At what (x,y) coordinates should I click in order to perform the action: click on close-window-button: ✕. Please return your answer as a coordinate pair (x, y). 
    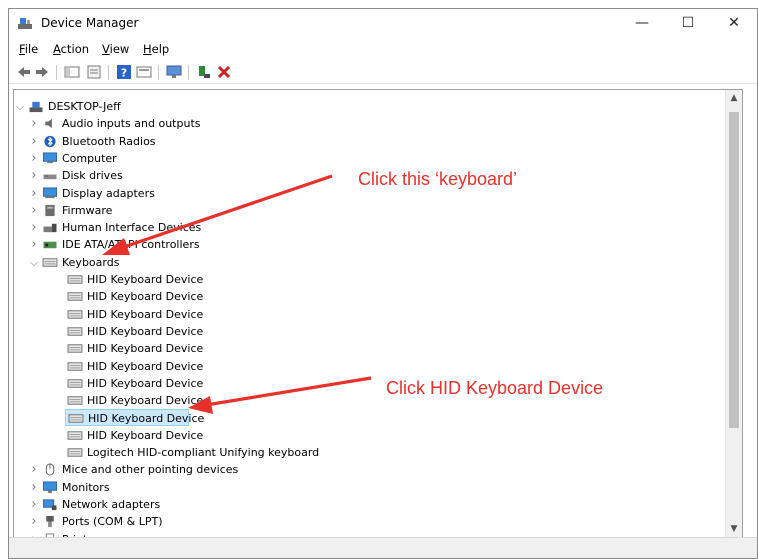
    Looking at the image, I should click on (734, 23).